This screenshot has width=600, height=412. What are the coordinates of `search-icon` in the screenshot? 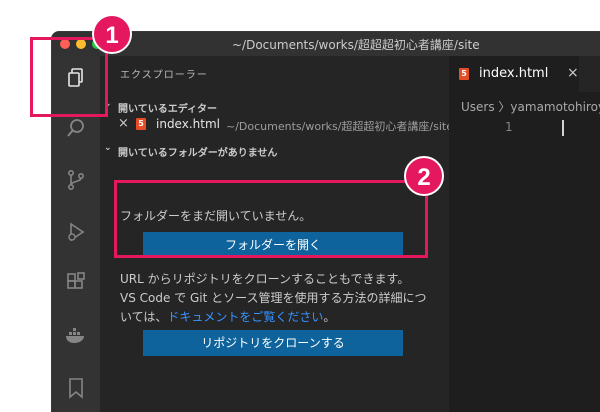 It's located at (76, 128).